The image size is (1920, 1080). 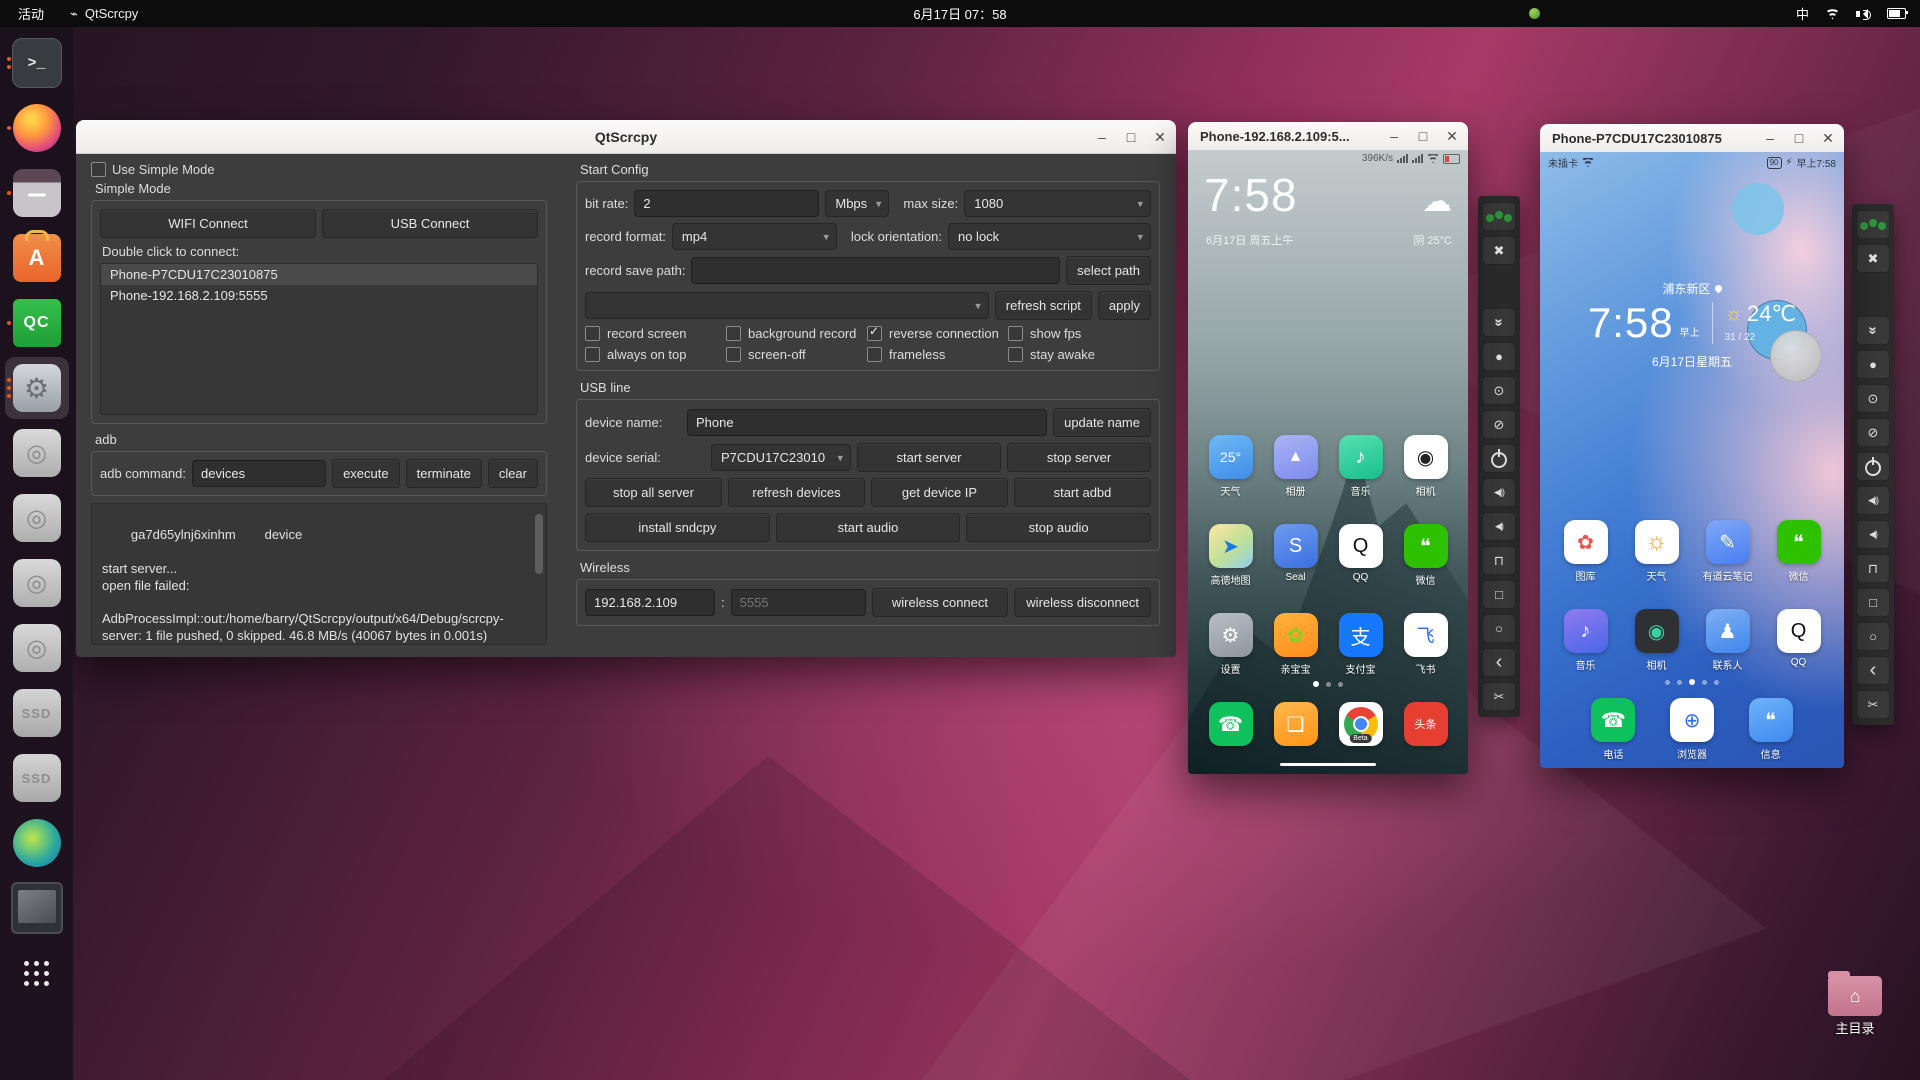 I want to click on window-titlebar: QtScrcpy – □ ✕, so click(x=626, y=137).